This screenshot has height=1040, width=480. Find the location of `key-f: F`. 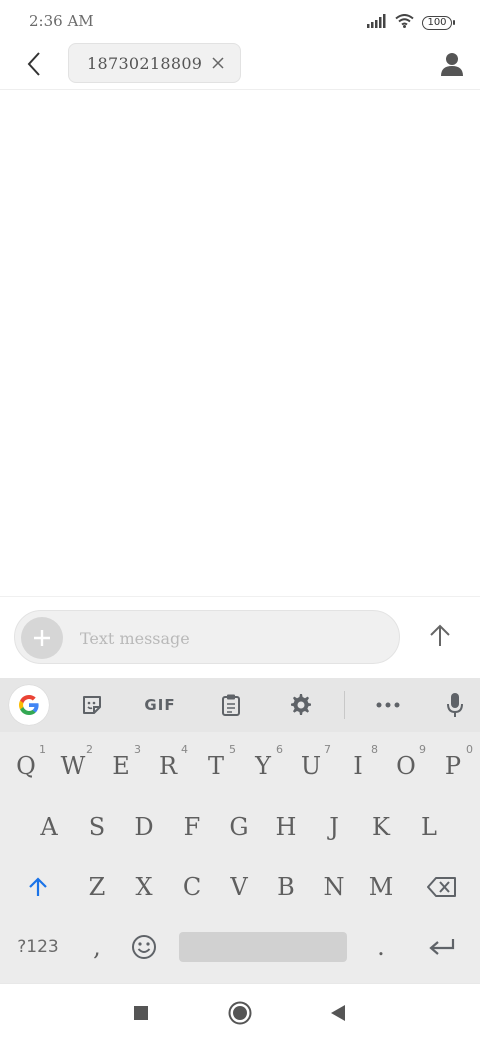

key-f: F is located at coordinates (192, 827).